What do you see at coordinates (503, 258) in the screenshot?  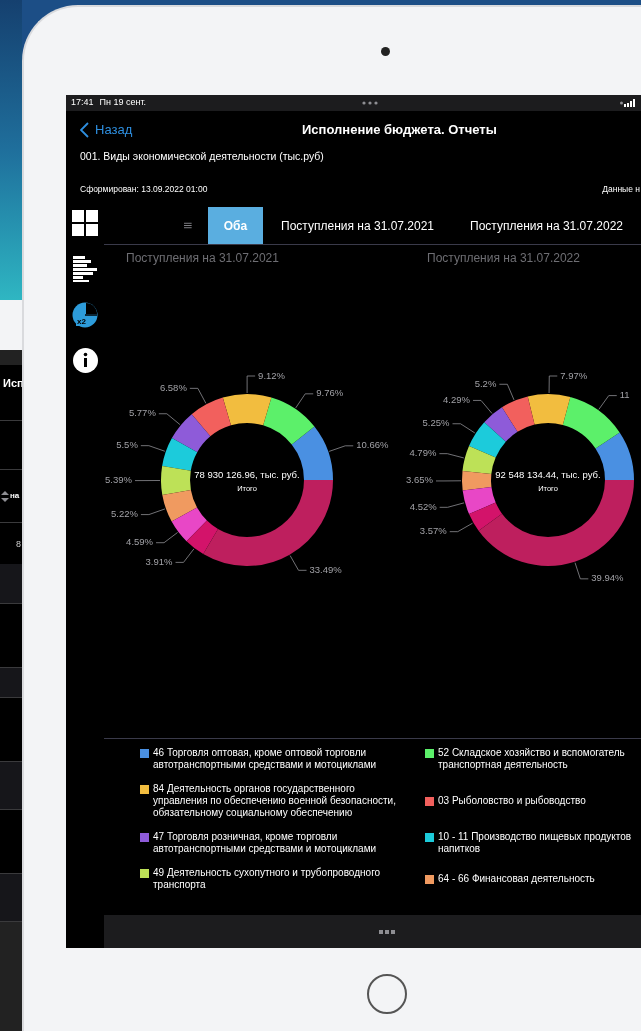 I see `chart-title: Поступления на 31.07.2022` at bounding box center [503, 258].